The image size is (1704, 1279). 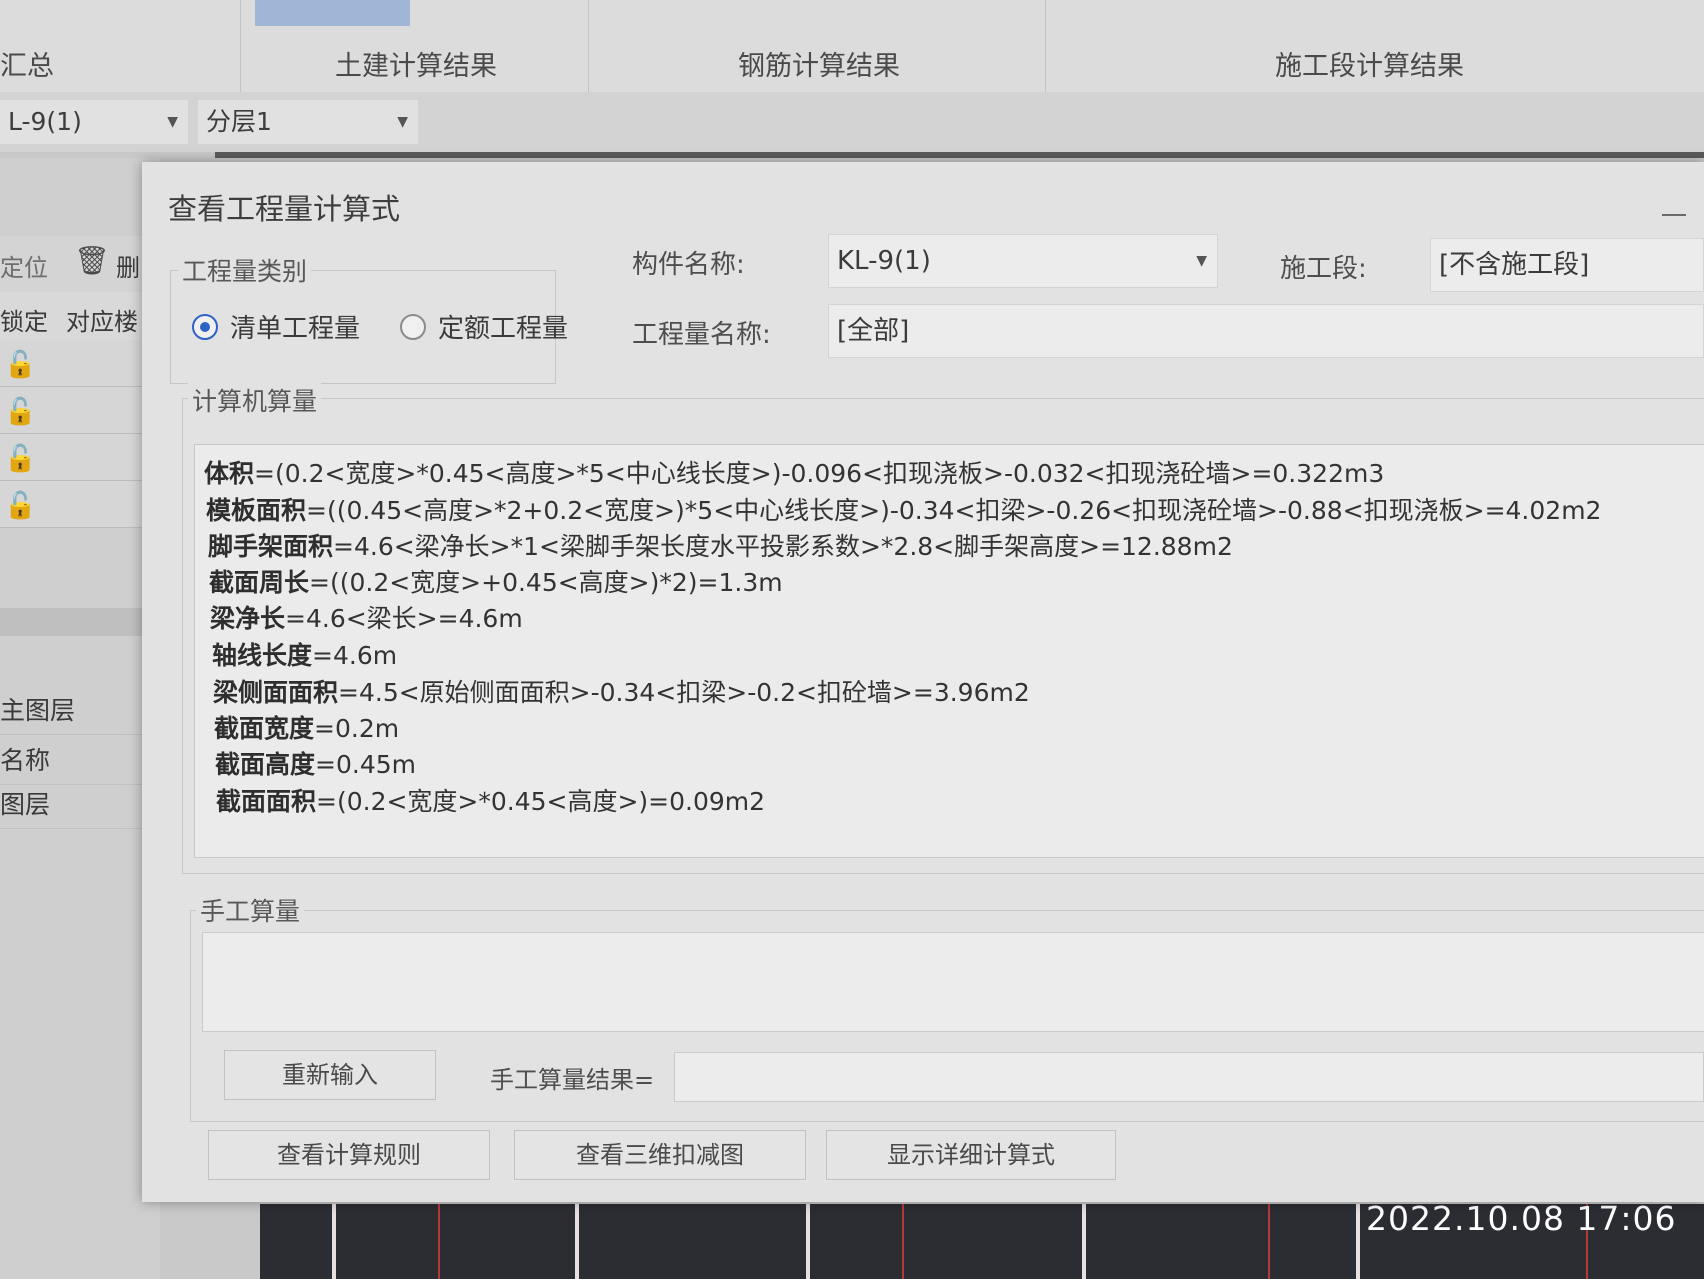 What do you see at coordinates (45, 121) in the screenshot?
I see `component-dropdown-value: L-9(1)` at bounding box center [45, 121].